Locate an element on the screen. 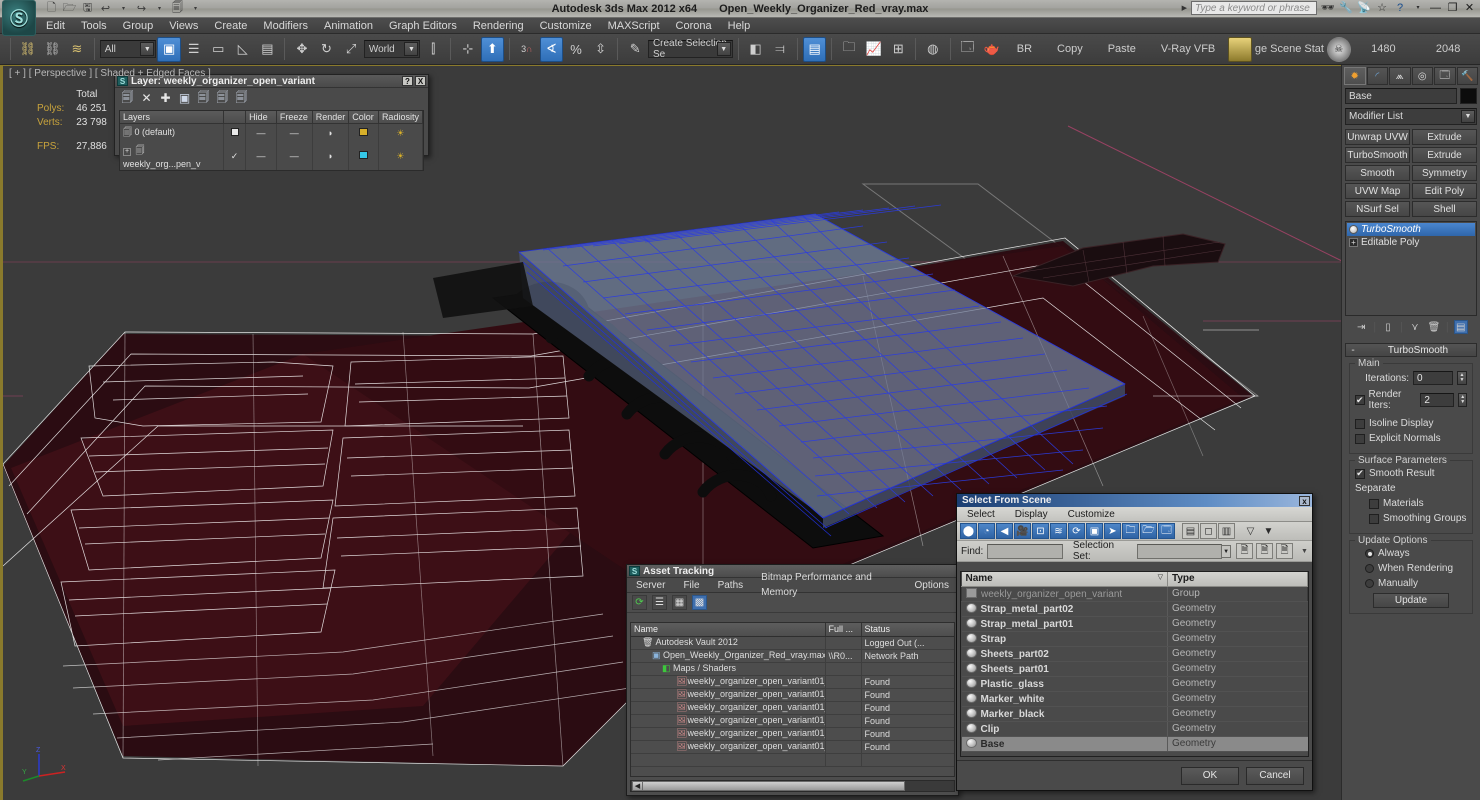 The height and width of the screenshot is (800, 1480). menu-item-group: Group is located at coordinates (138, 26).